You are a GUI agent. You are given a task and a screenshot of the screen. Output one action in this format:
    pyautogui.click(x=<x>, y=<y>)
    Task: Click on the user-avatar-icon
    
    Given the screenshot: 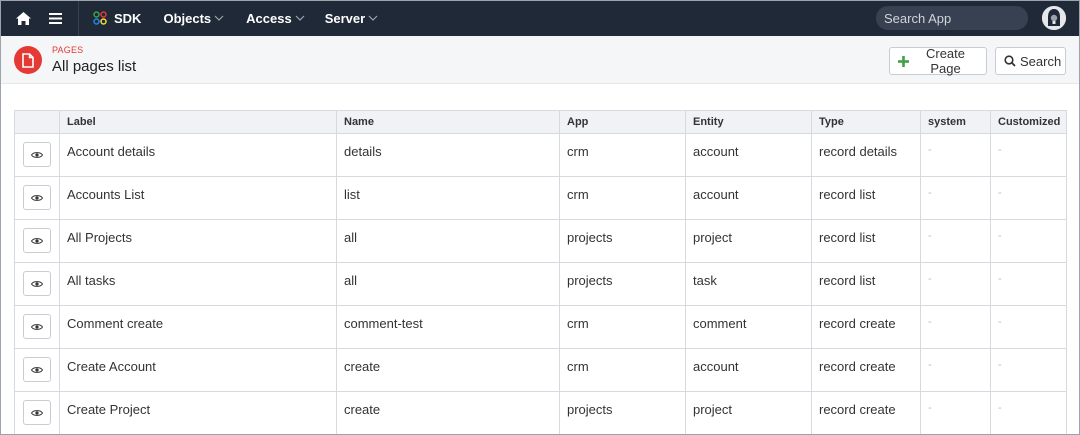 What is the action you would take?
    pyautogui.click(x=1054, y=18)
    